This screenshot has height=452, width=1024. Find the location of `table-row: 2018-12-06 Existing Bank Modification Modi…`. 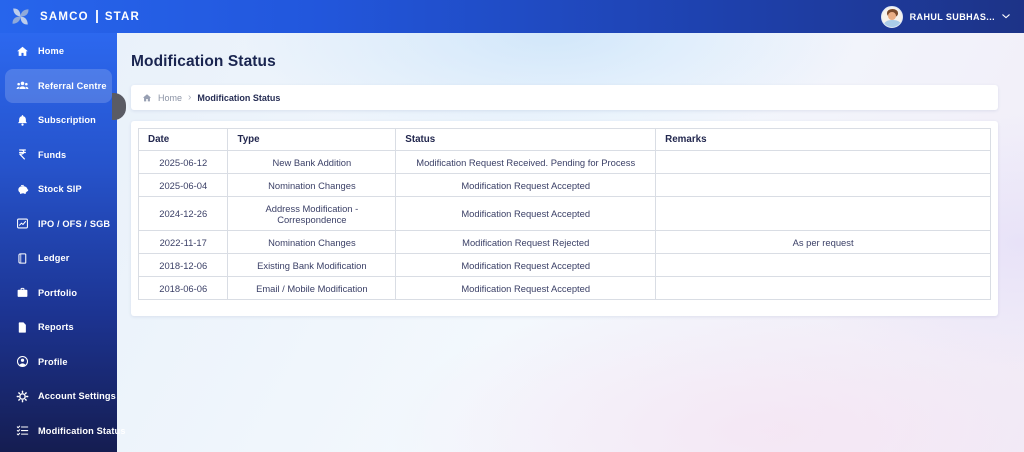

table-row: 2018-12-06 Existing Bank Modification Modi… is located at coordinates (564, 265).